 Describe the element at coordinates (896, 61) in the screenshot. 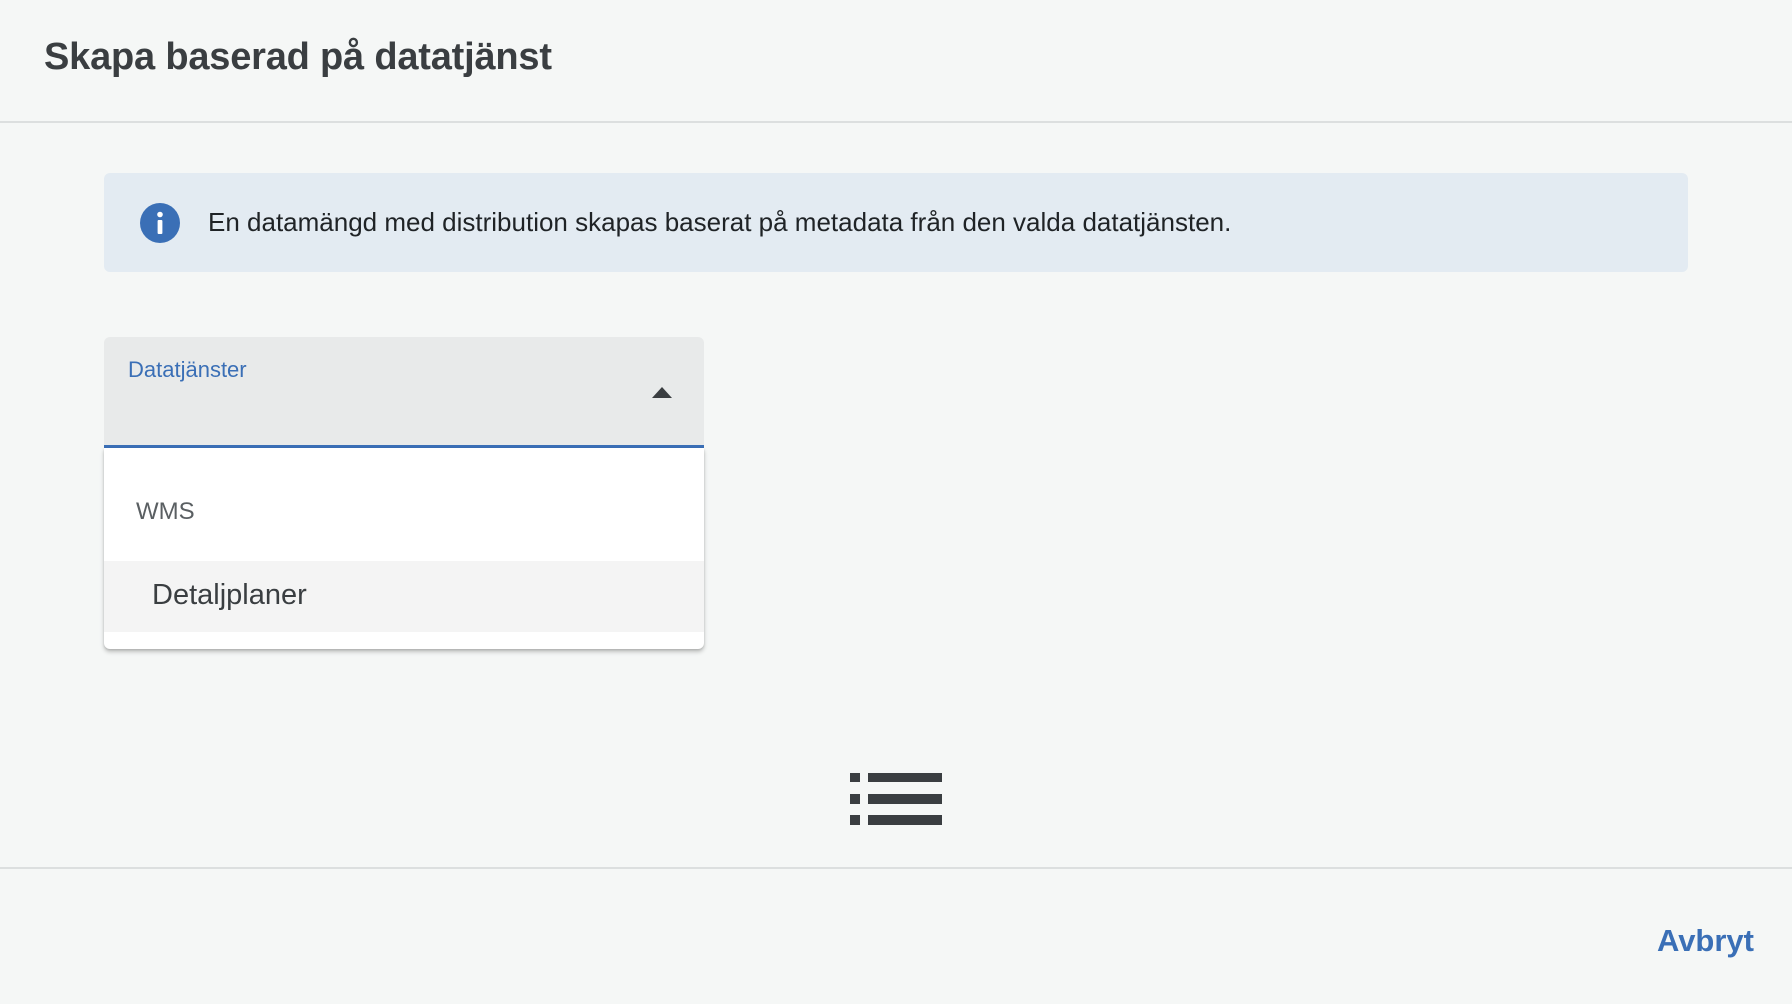

I see `dialog-header: Skapa baserad på datatjänst` at that location.